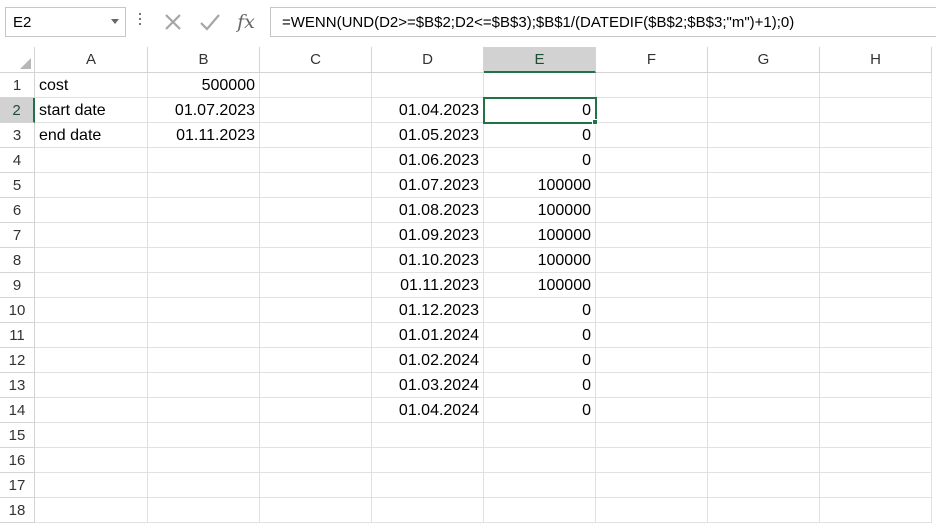  I want to click on cell-c8, so click(316, 260).